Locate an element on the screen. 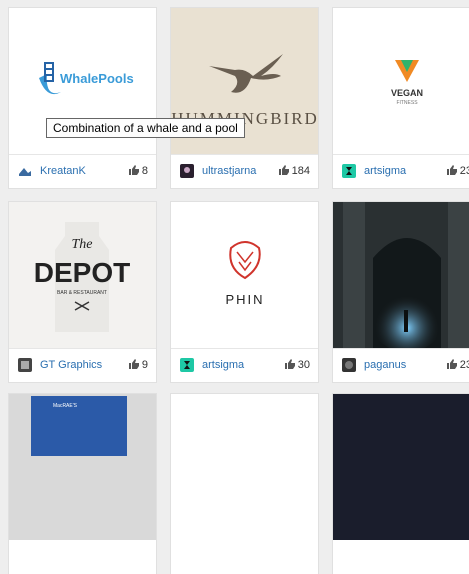 This screenshot has height=574, width=469. like-count: 9 is located at coordinates (138, 365).